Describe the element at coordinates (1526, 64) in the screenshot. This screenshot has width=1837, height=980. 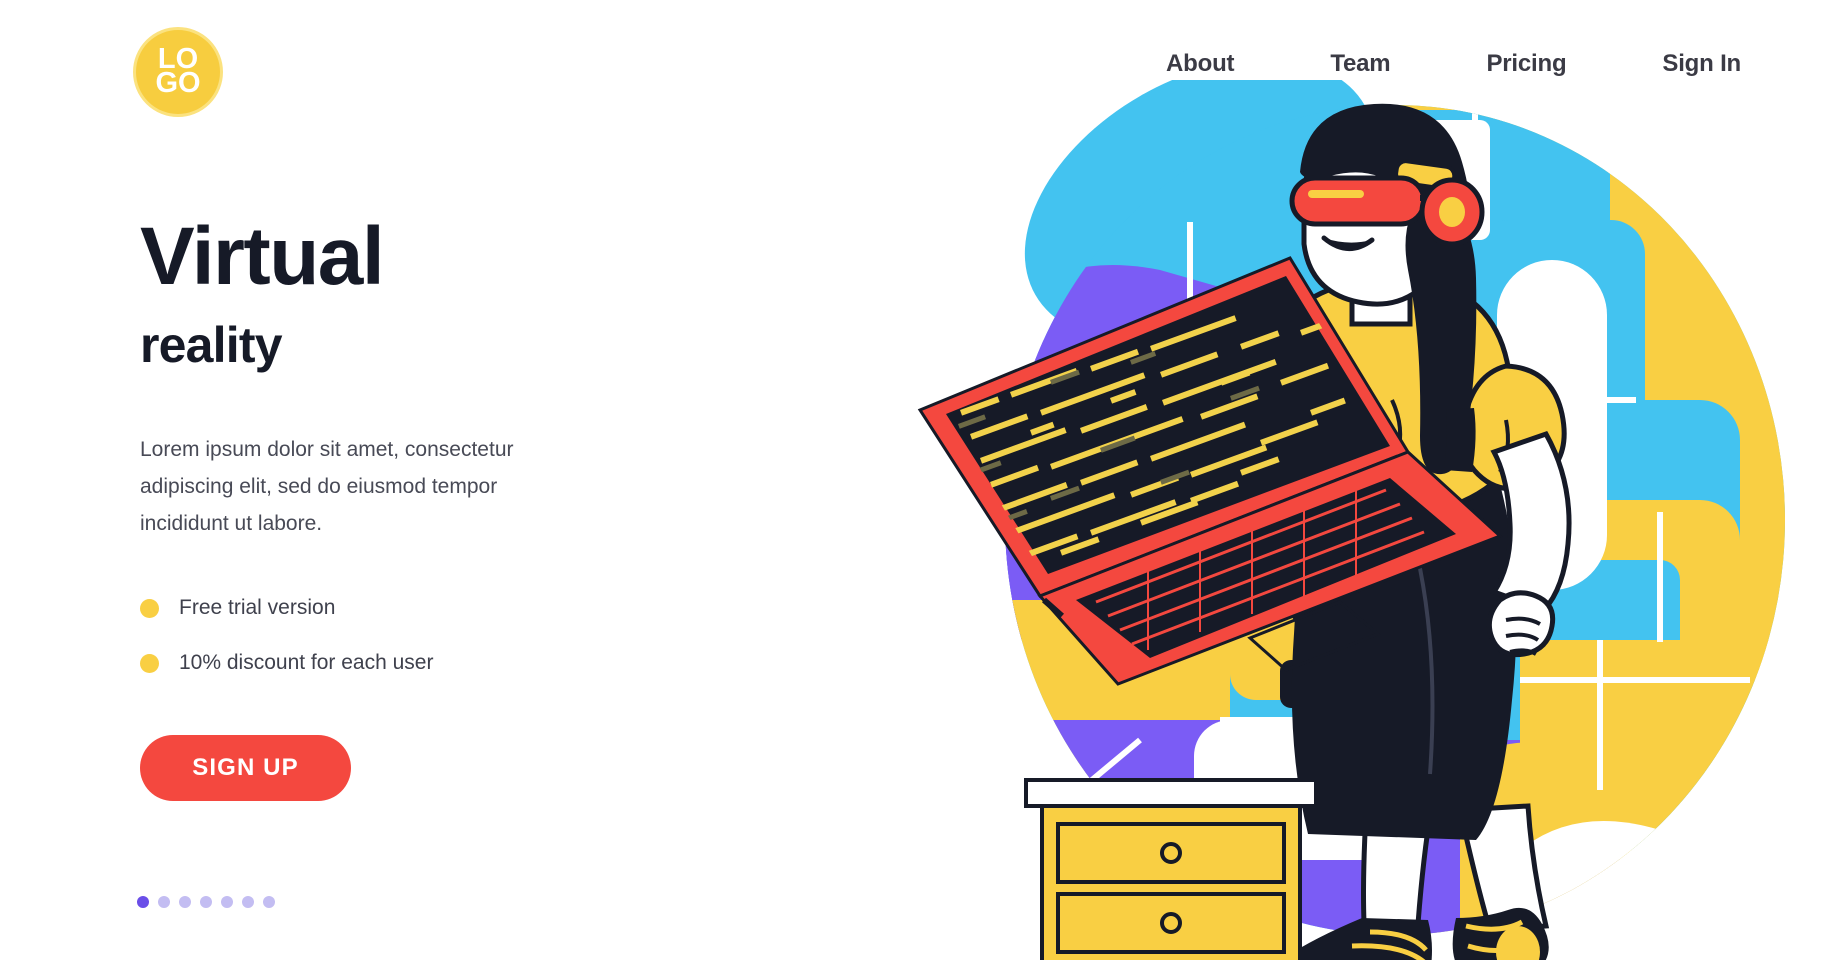
I see `nav-item-pricing: Pricing` at that location.